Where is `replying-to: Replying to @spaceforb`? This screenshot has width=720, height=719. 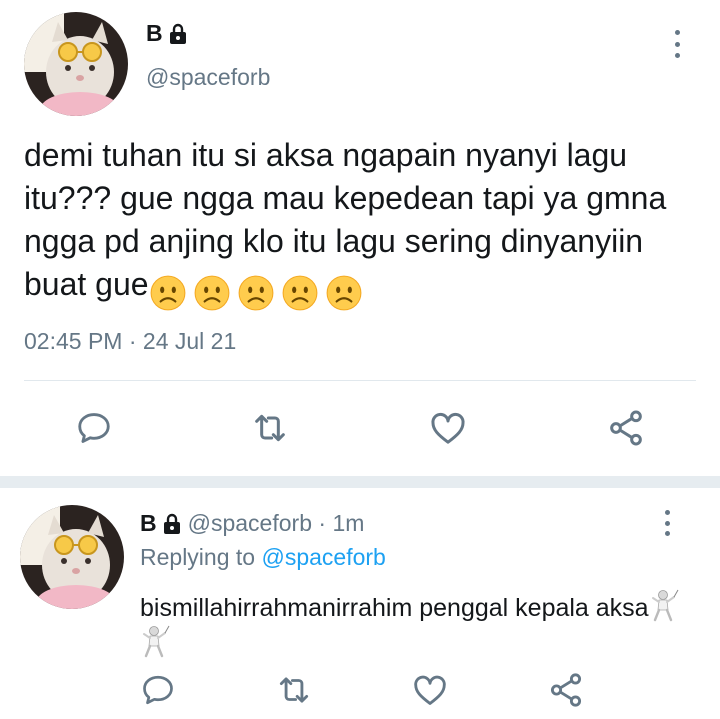 replying-to: Replying to @spaceforb is located at coordinates (263, 557).